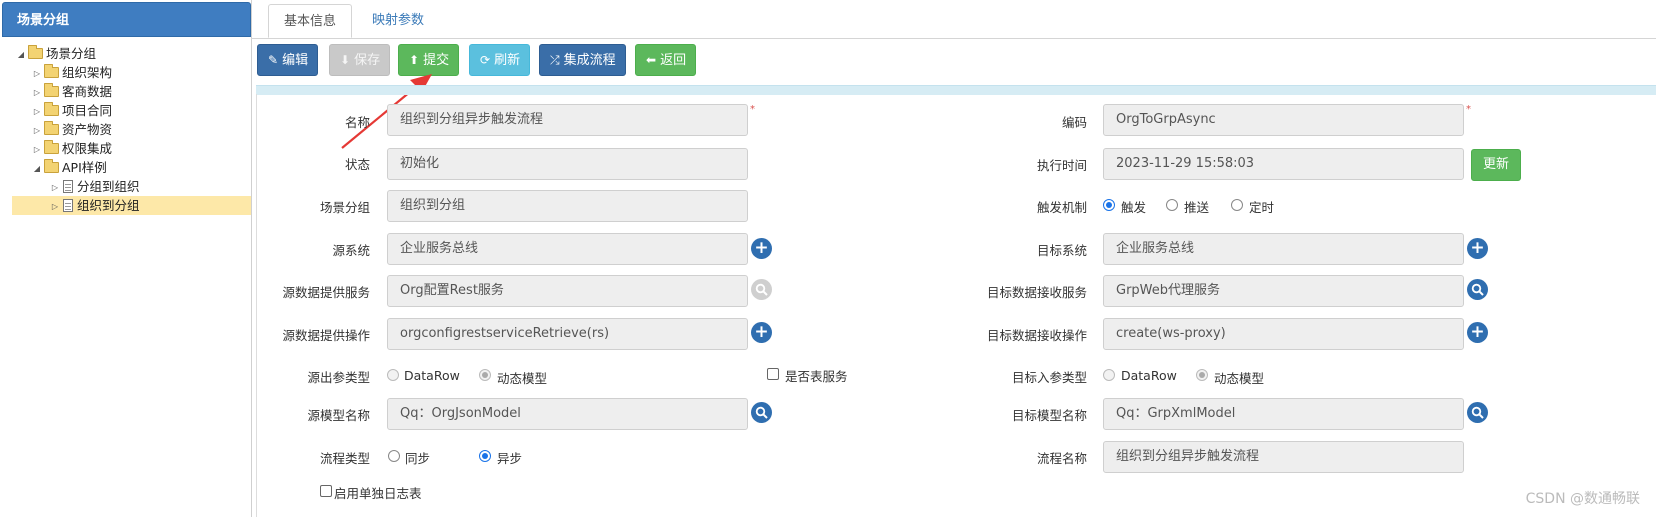 The image size is (1656, 517). I want to click on dst-param-radio-dynamic, so click(1202, 375).